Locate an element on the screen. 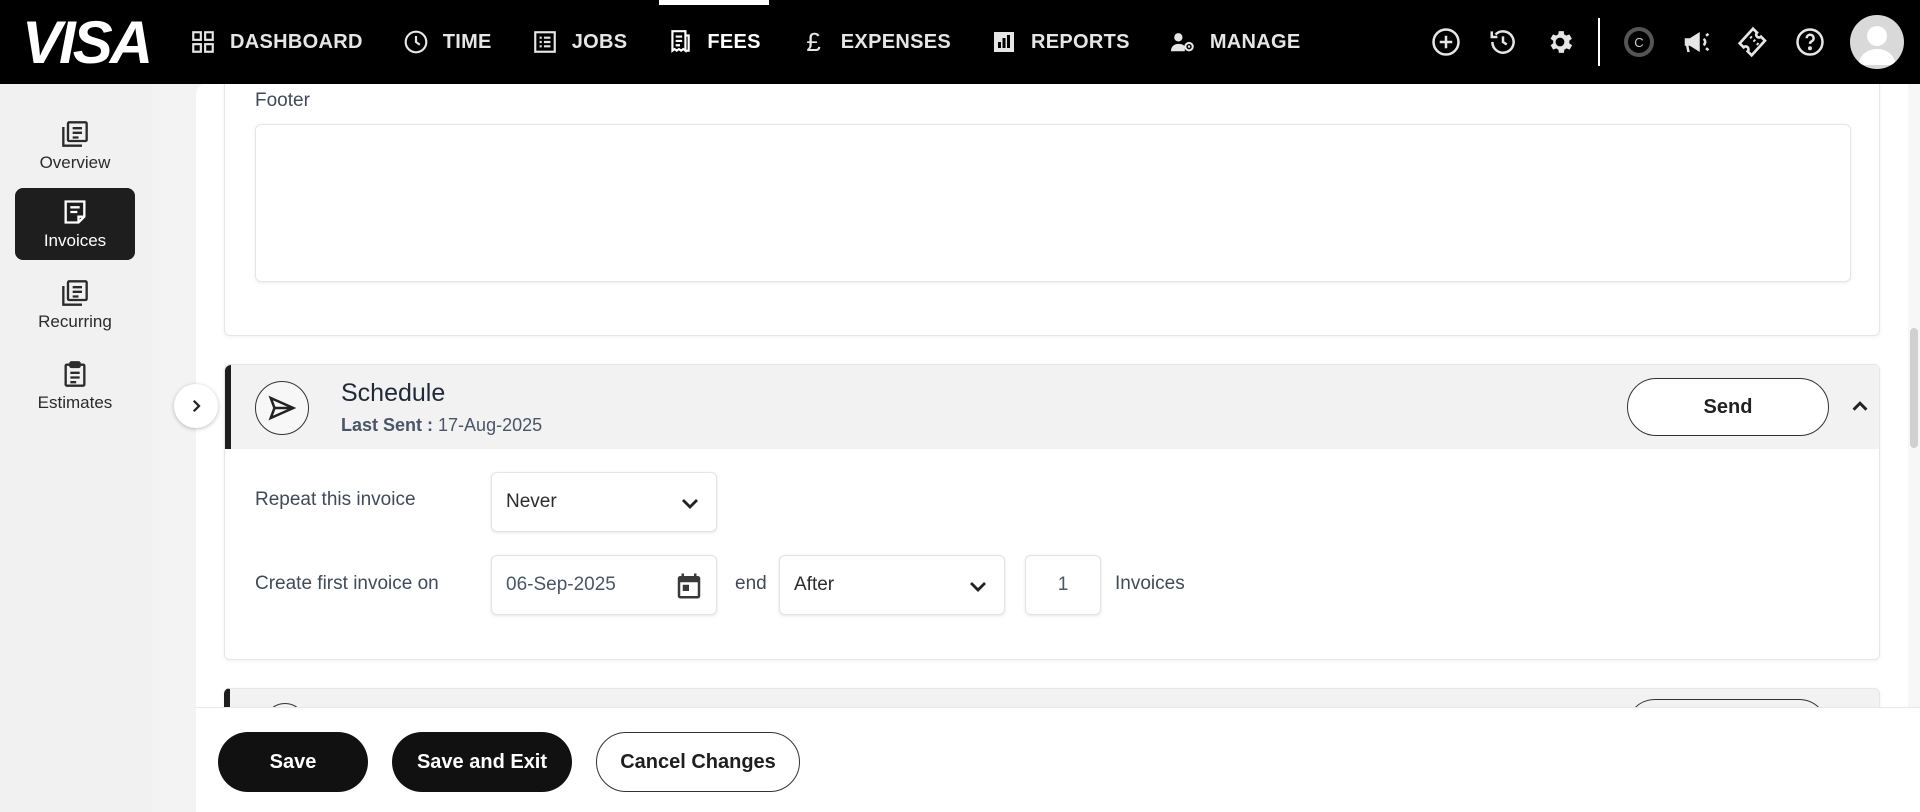  user-gear-icon is located at coordinates (1183, 42).